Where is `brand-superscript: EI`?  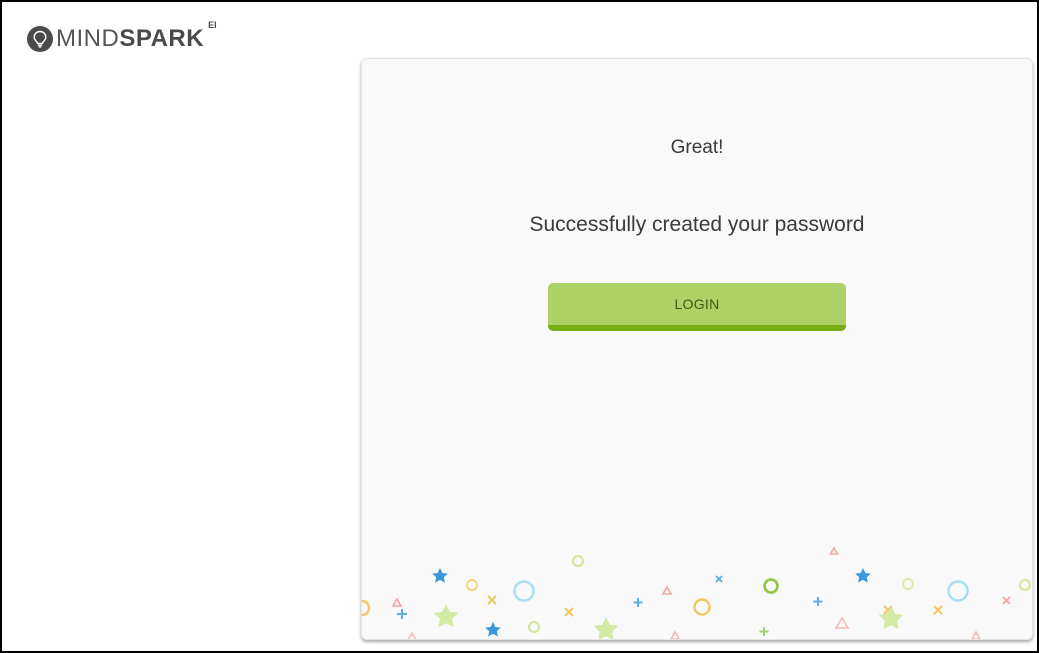 brand-superscript: EI is located at coordinates (212, 25).